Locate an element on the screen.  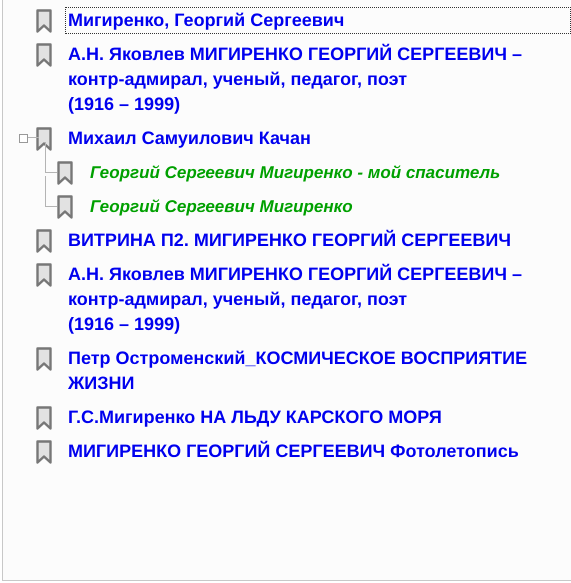
collapse-toggle is located at coordinates (23, 138).